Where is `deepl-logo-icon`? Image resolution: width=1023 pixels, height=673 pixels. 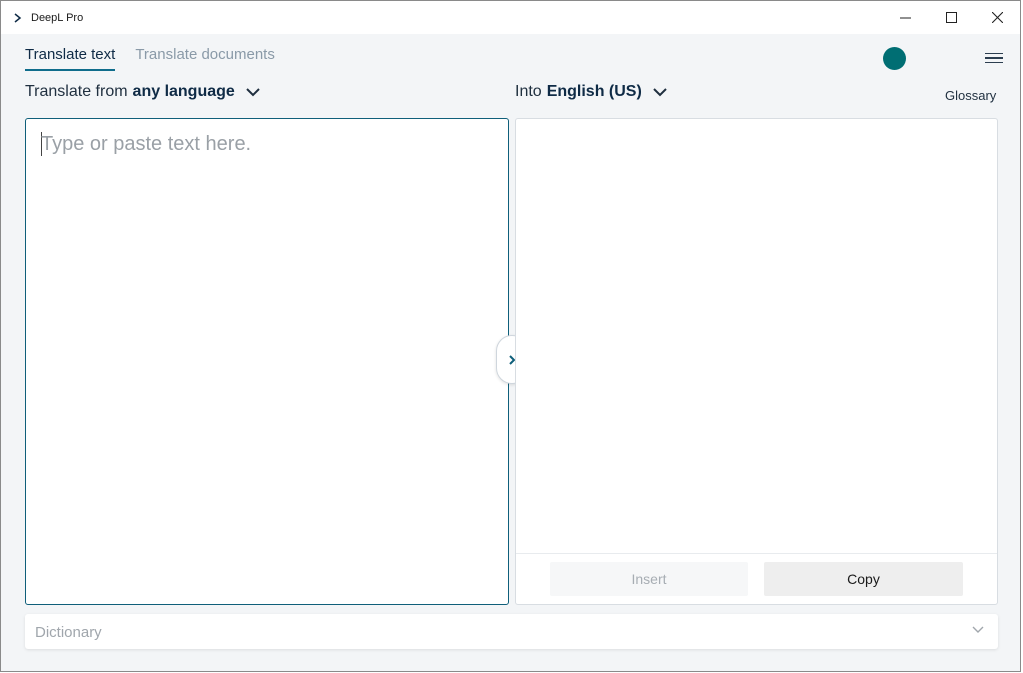
deepl-logo-icon is located at coordinates (18, 18).